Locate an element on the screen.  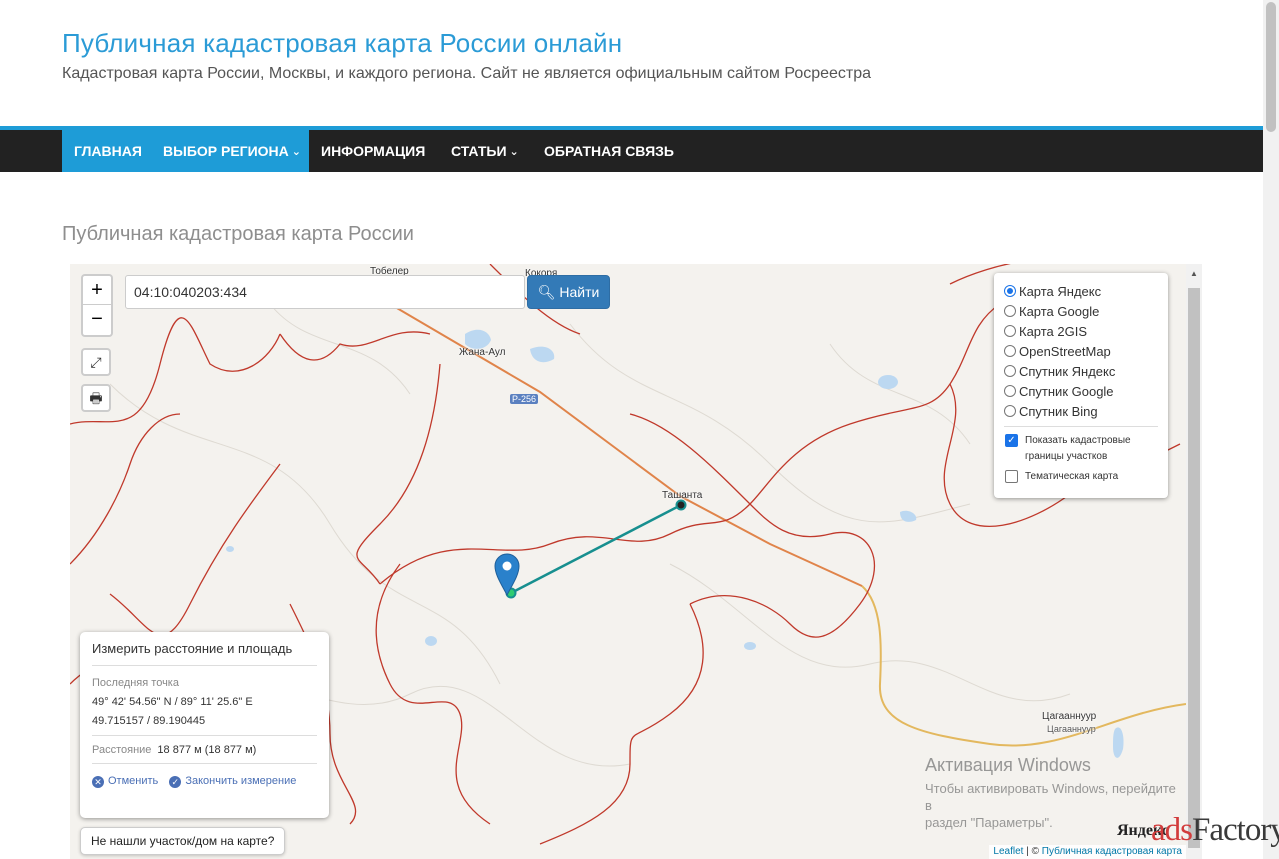
checkbox-checked: ✓ is located at coordinates (1011, 440).